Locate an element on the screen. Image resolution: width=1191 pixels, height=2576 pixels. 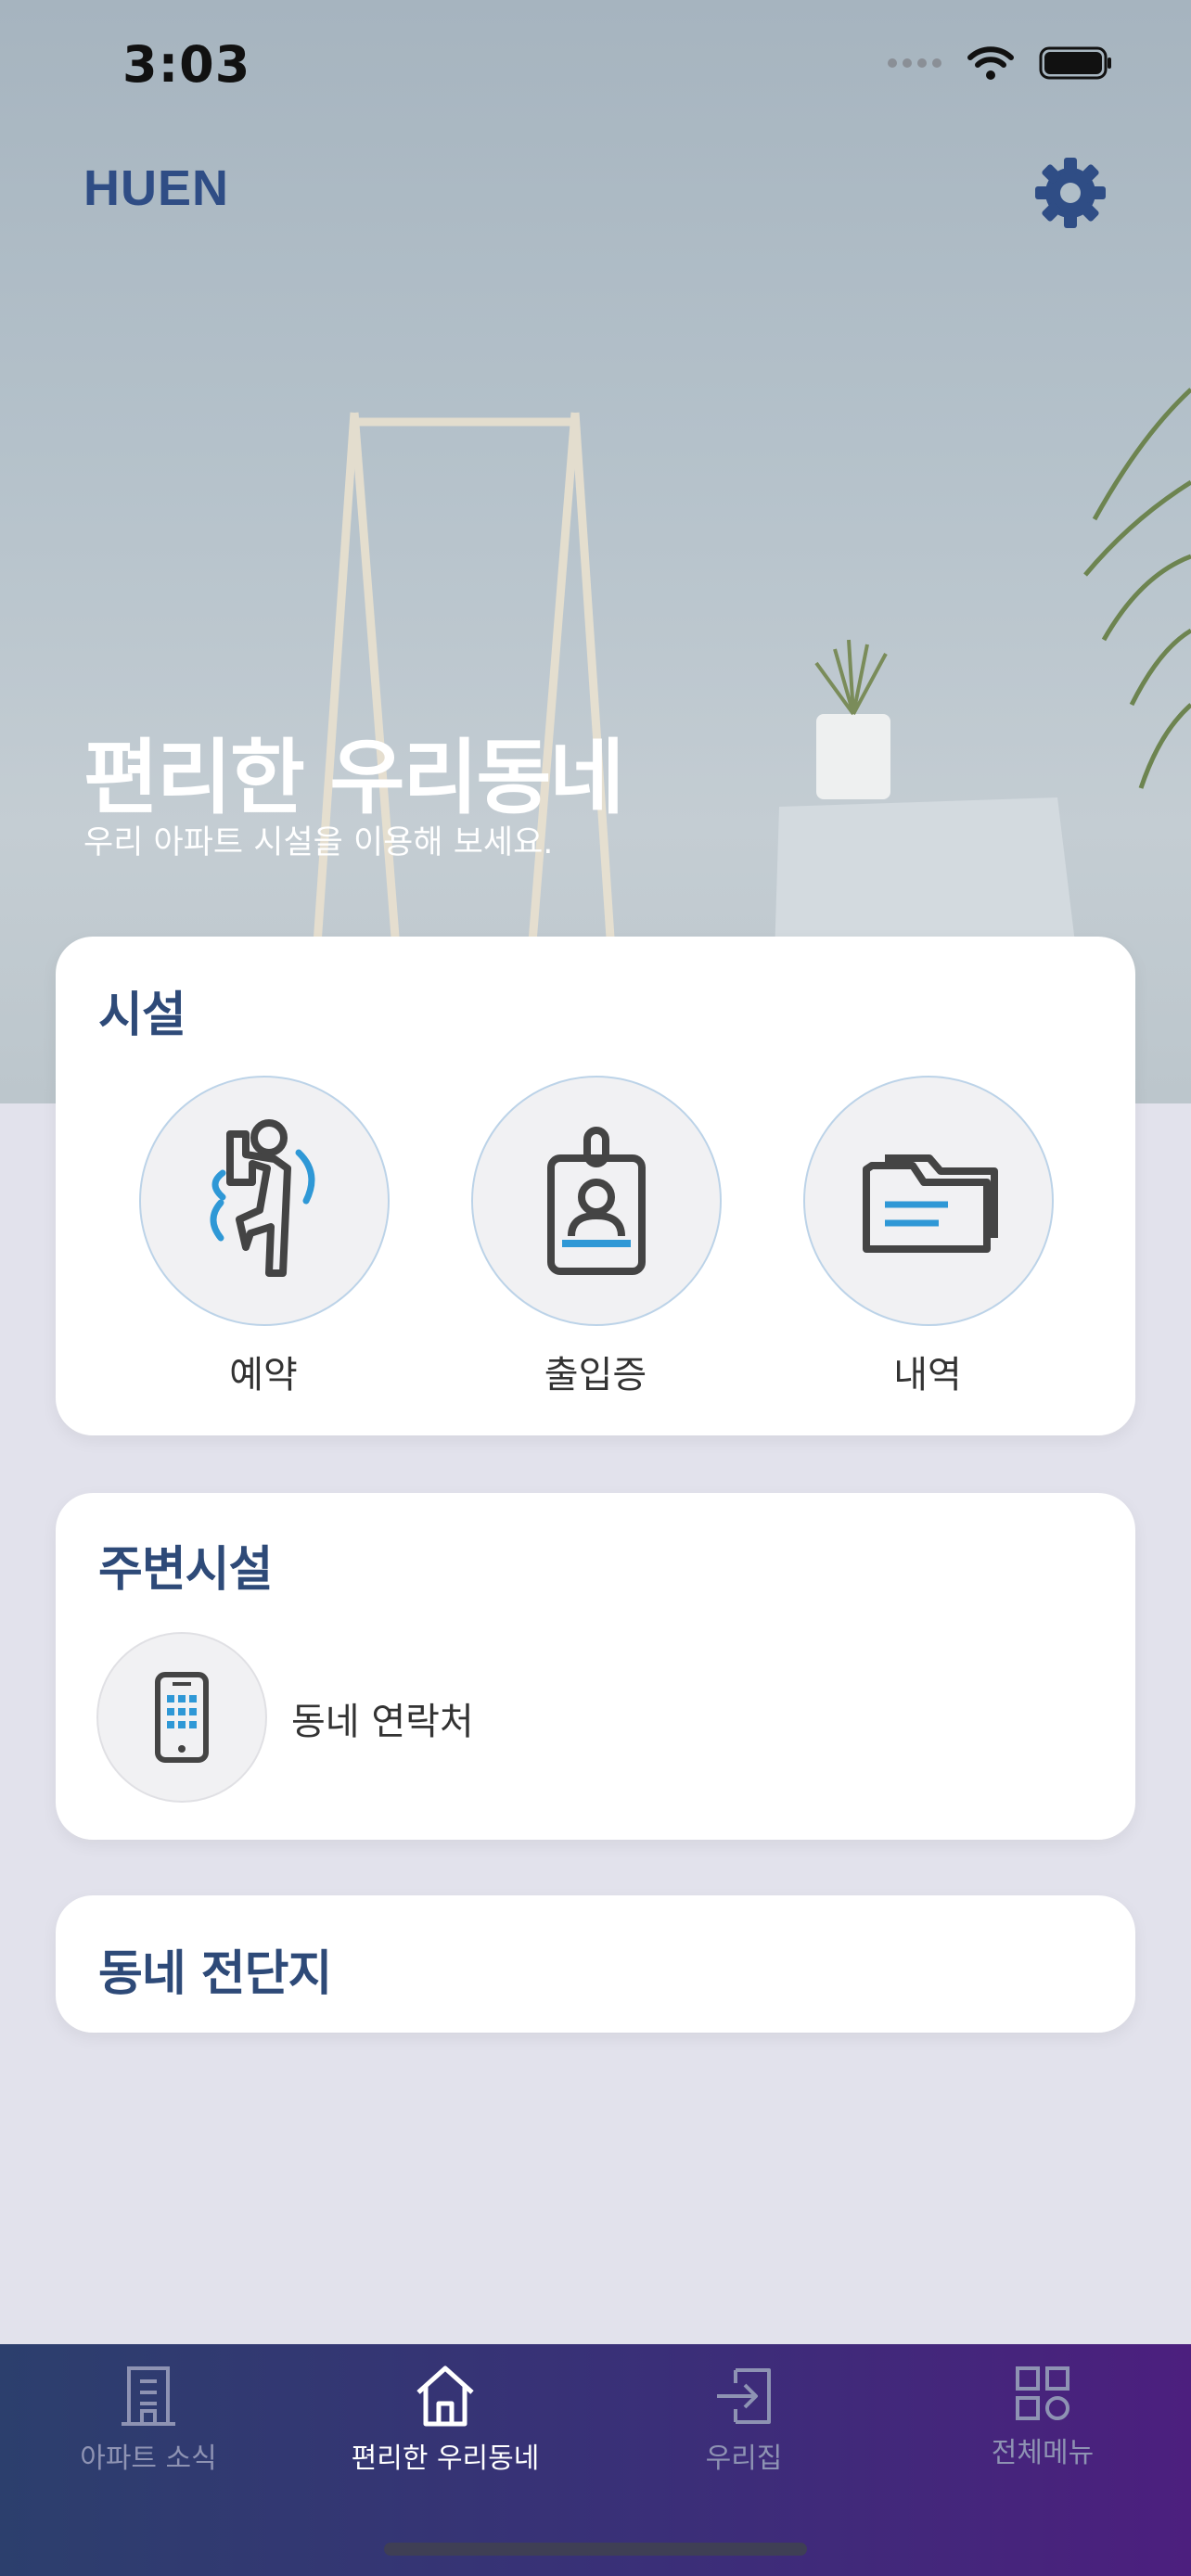
wifi-icon is located at coordinates (990, 63).